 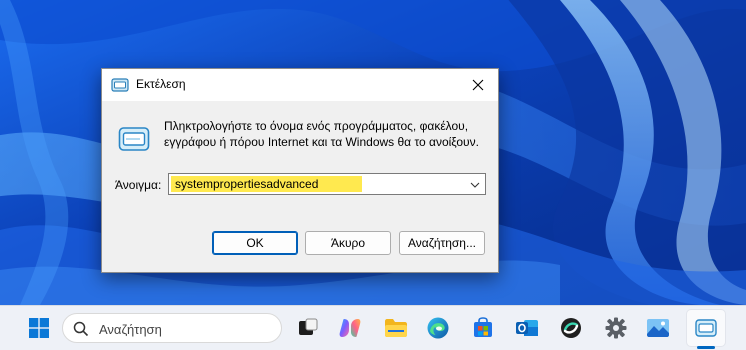 I want to click on gear-icon, so click(x=616, y=328).